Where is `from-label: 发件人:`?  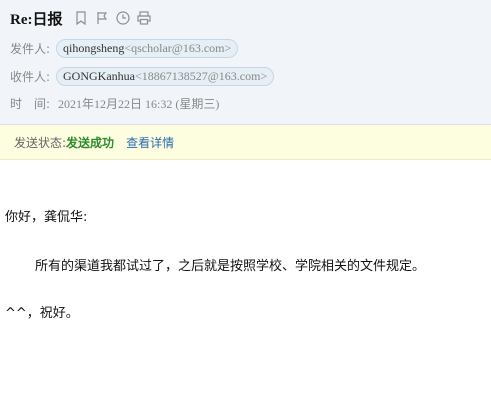
from-label: 发件人: is located at coordinates (30, 48).